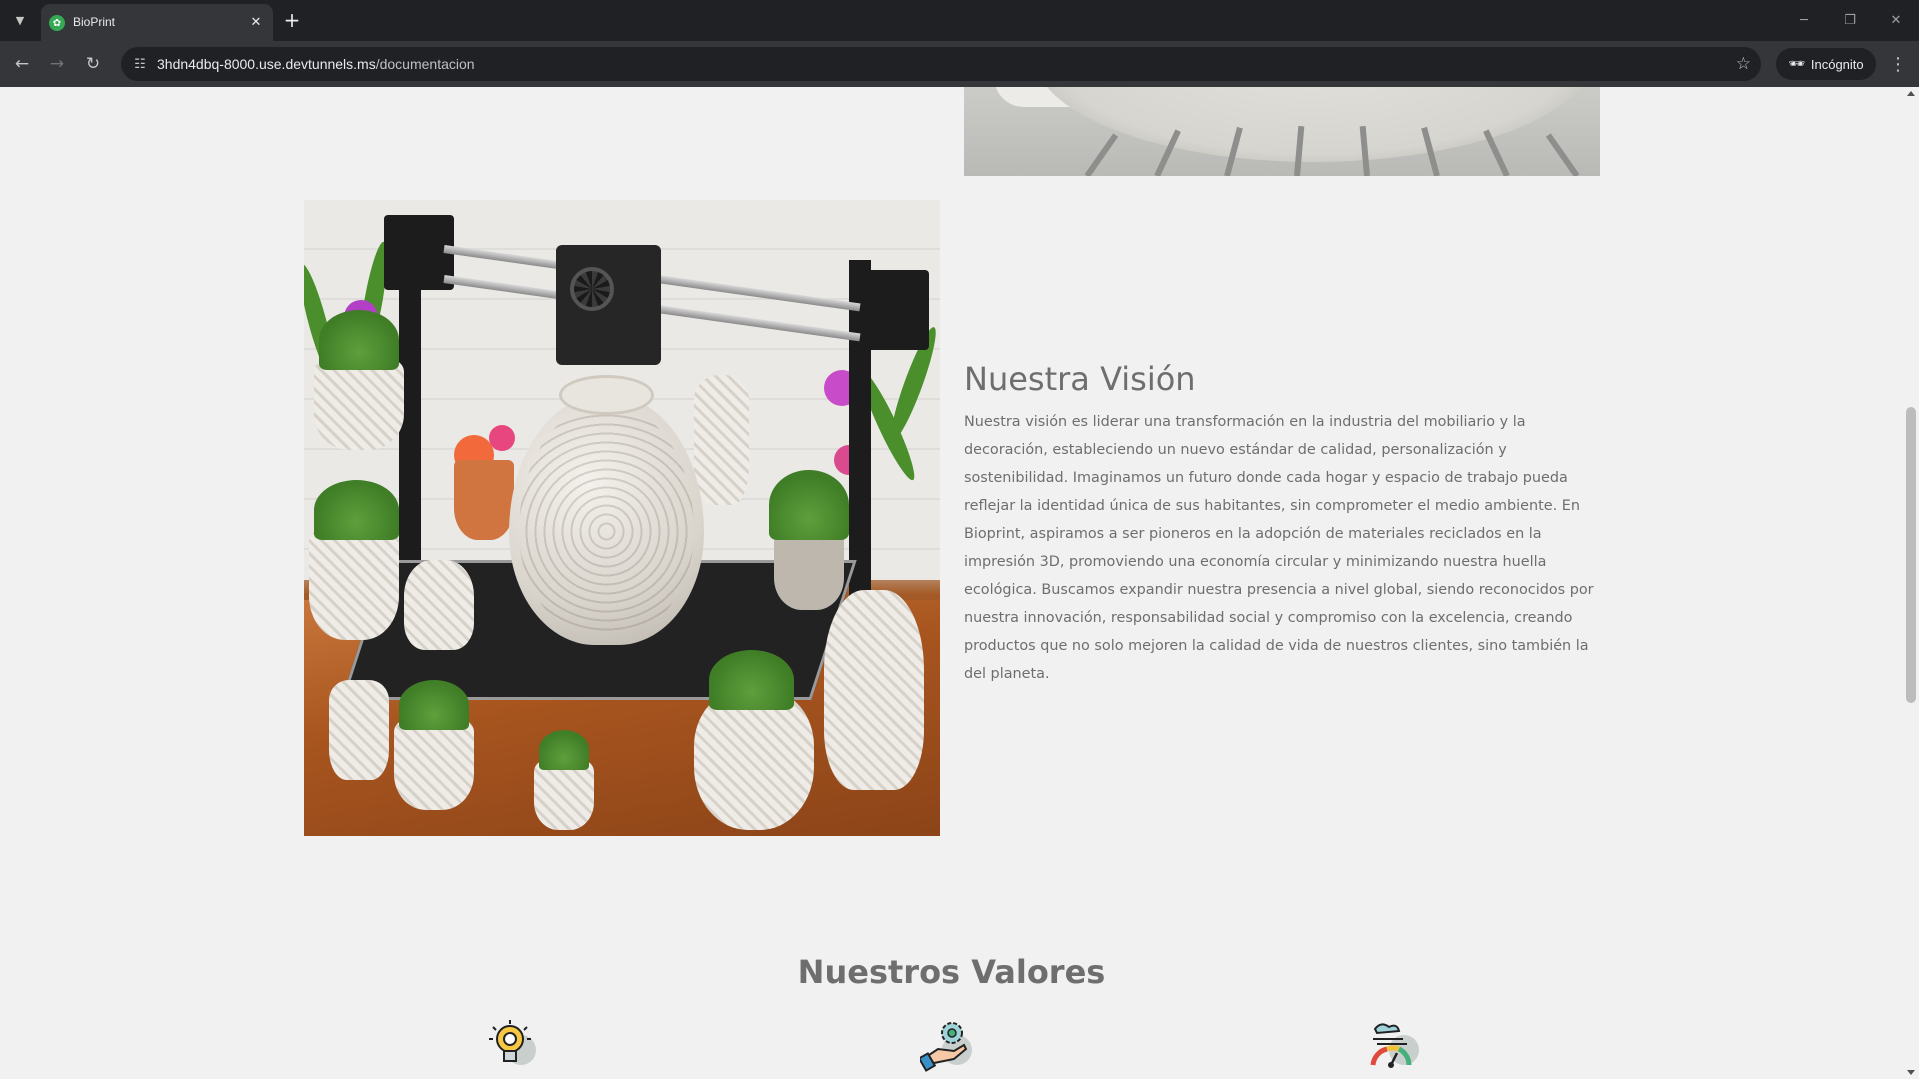 The height and width of the screenshot is (1079, 1919). What do you see at coordinates (809, 570) in the screenshot?
I see `grey-pot` at bounding box center [809, 570].